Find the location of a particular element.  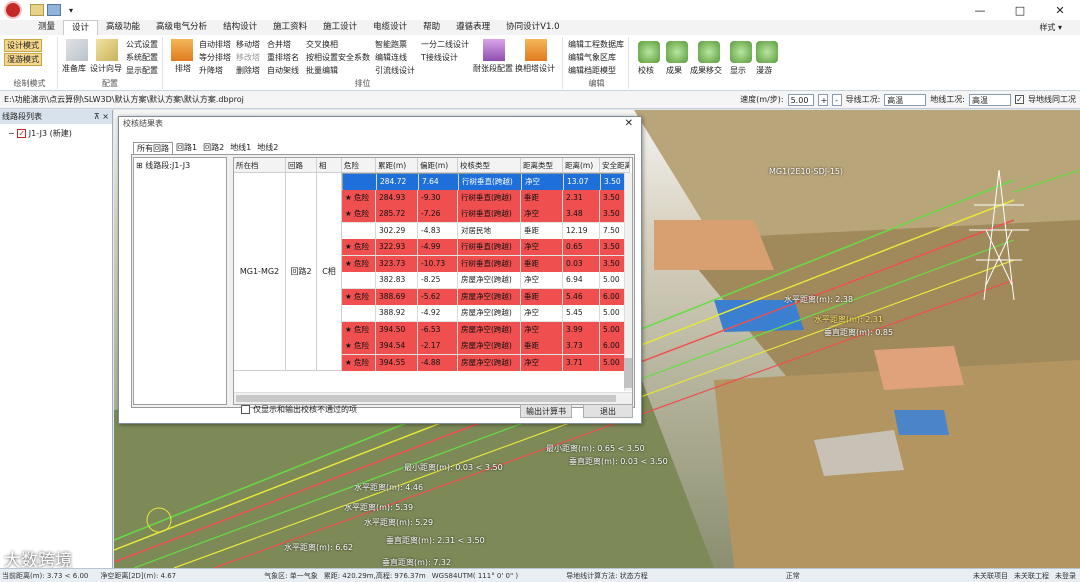

tab-loop1: 回路1 is located at coordinates (186, 148).